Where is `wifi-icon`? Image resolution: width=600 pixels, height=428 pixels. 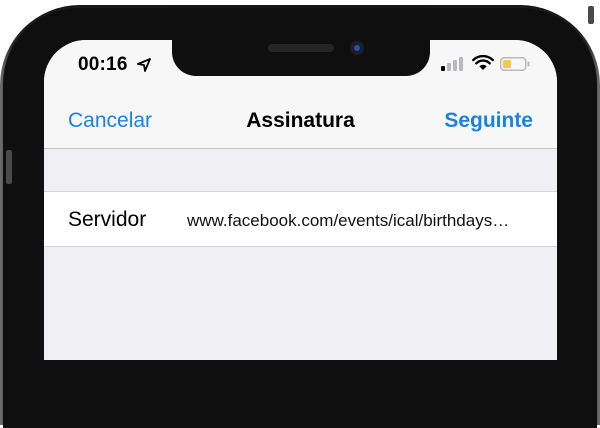
wifi-icon is located at coordinates (483, 62).